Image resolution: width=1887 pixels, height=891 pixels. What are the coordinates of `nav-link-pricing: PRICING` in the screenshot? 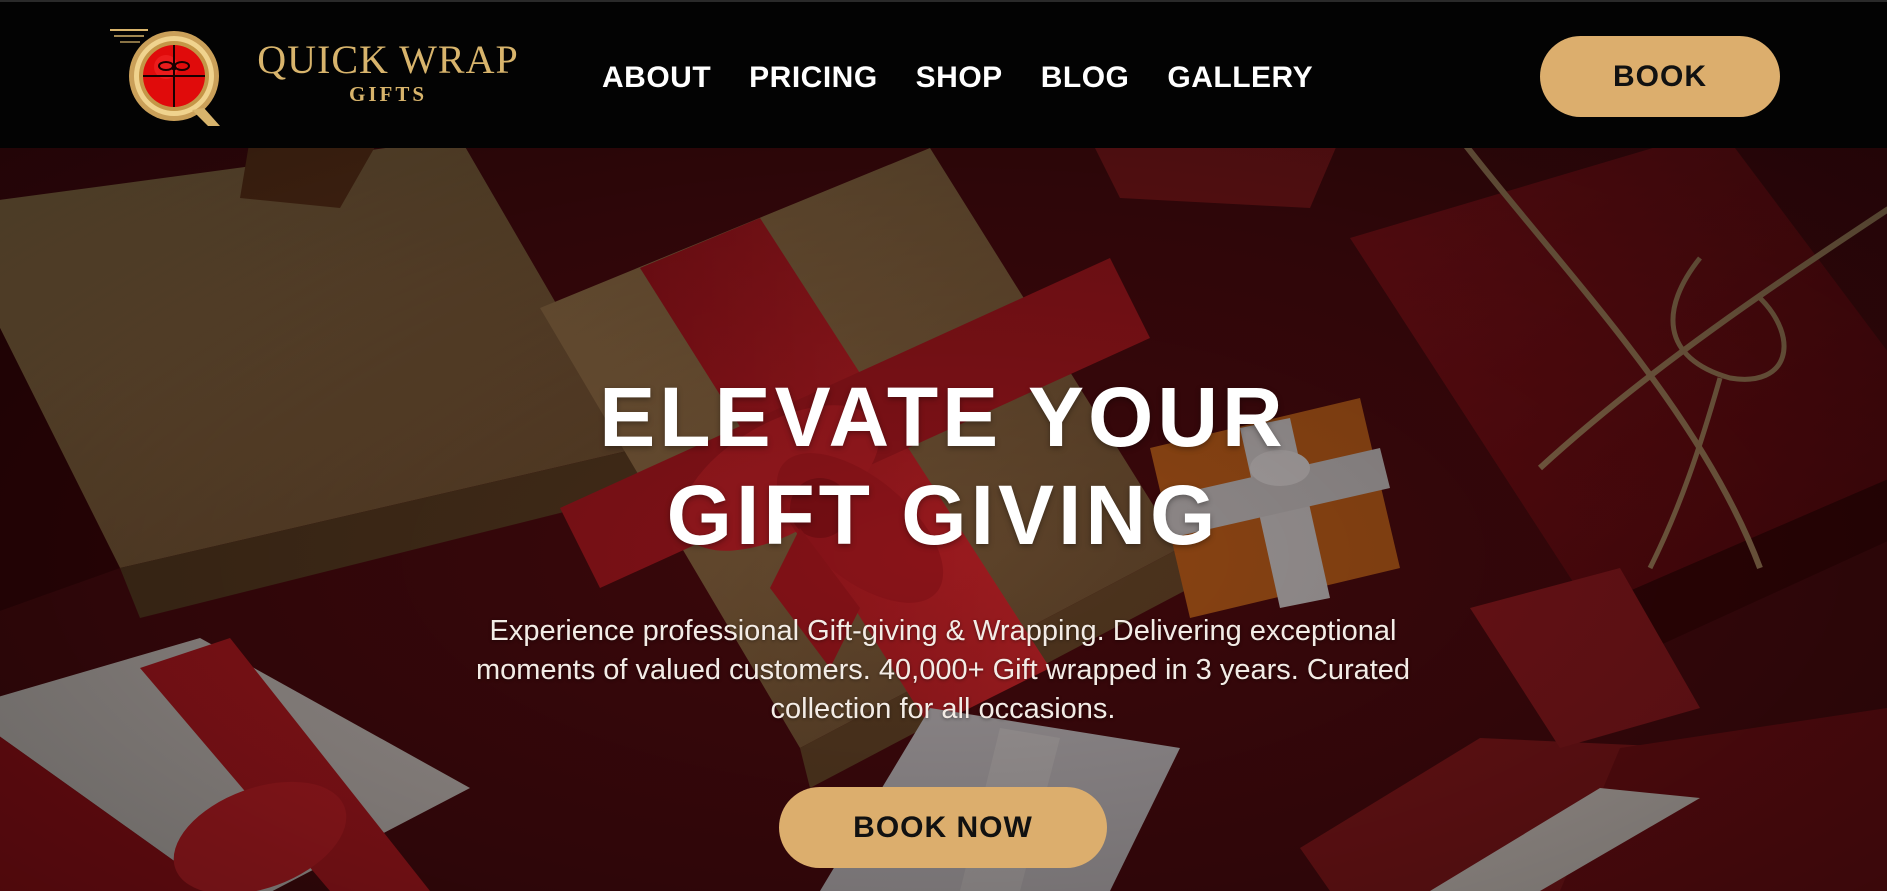 It's located at (813, 78).